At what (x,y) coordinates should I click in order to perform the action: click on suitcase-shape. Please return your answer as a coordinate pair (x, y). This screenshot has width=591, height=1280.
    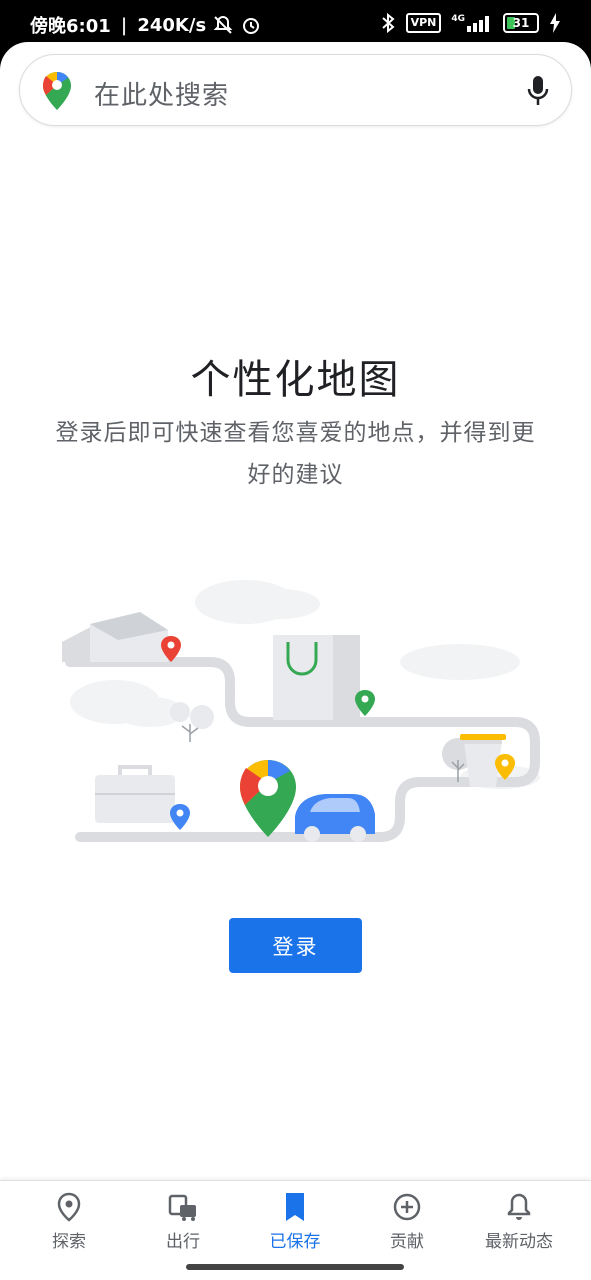
    Looking at the image, I should click on (135, 794).